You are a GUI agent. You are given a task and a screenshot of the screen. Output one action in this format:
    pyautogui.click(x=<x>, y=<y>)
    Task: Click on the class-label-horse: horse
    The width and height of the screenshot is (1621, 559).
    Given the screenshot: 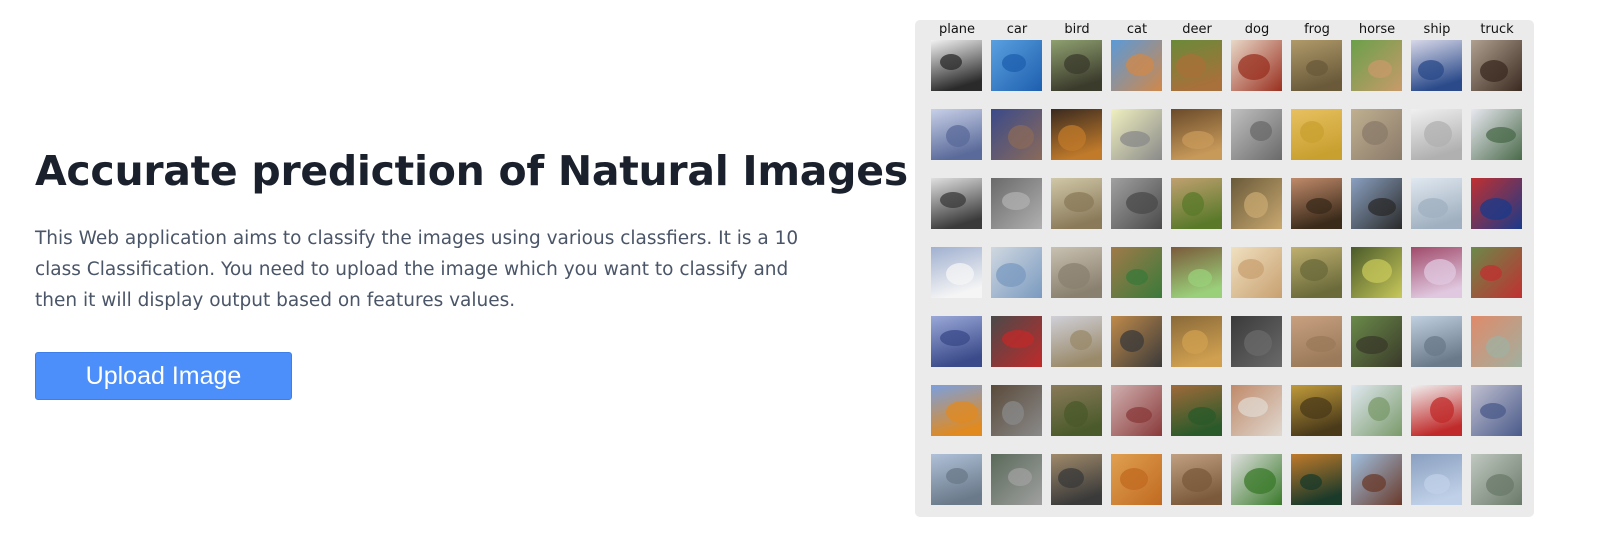 What is the action you would take?
    pyautogui.click(x=1377, y=29)
    